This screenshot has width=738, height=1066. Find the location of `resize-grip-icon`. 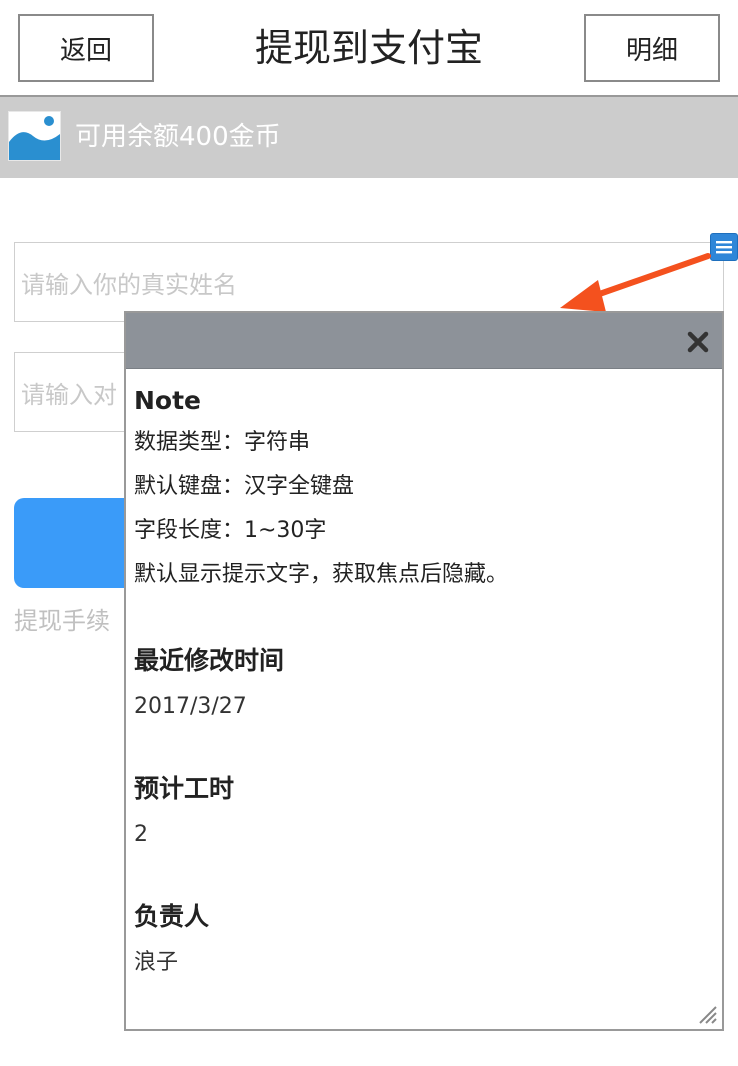

resize-grip-icon is located at coordinates (707, 1014).